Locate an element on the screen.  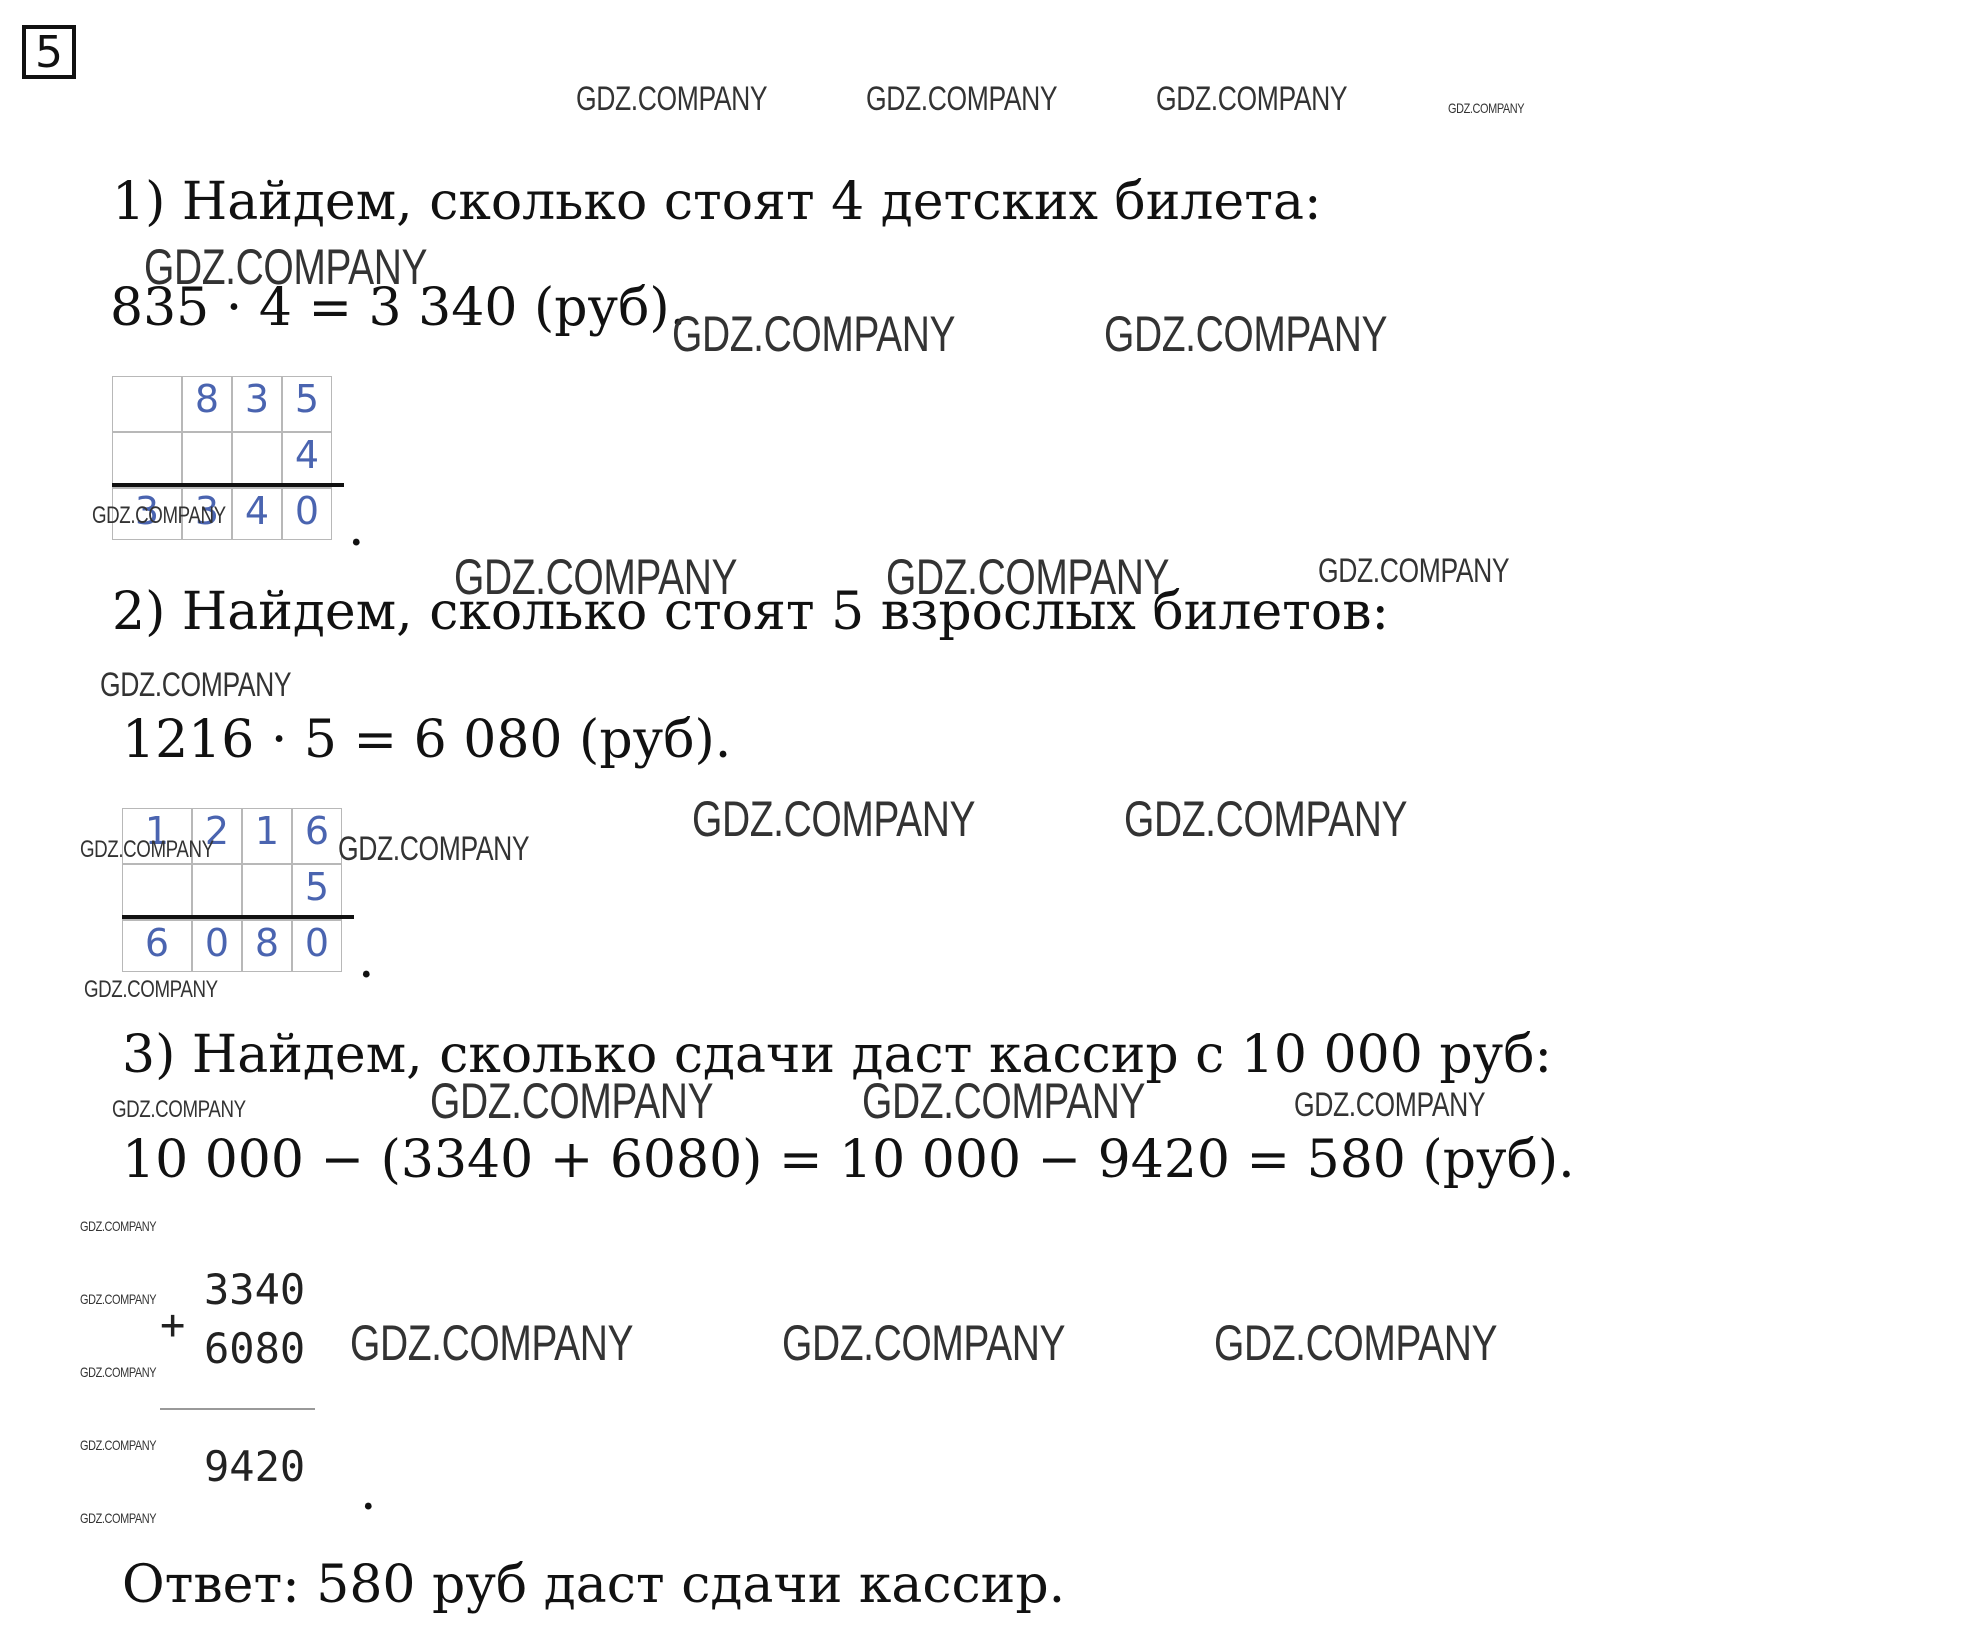
answer: Ответ: 580 руб даст сдачи кассир. is located at coordinates (594, 1585).